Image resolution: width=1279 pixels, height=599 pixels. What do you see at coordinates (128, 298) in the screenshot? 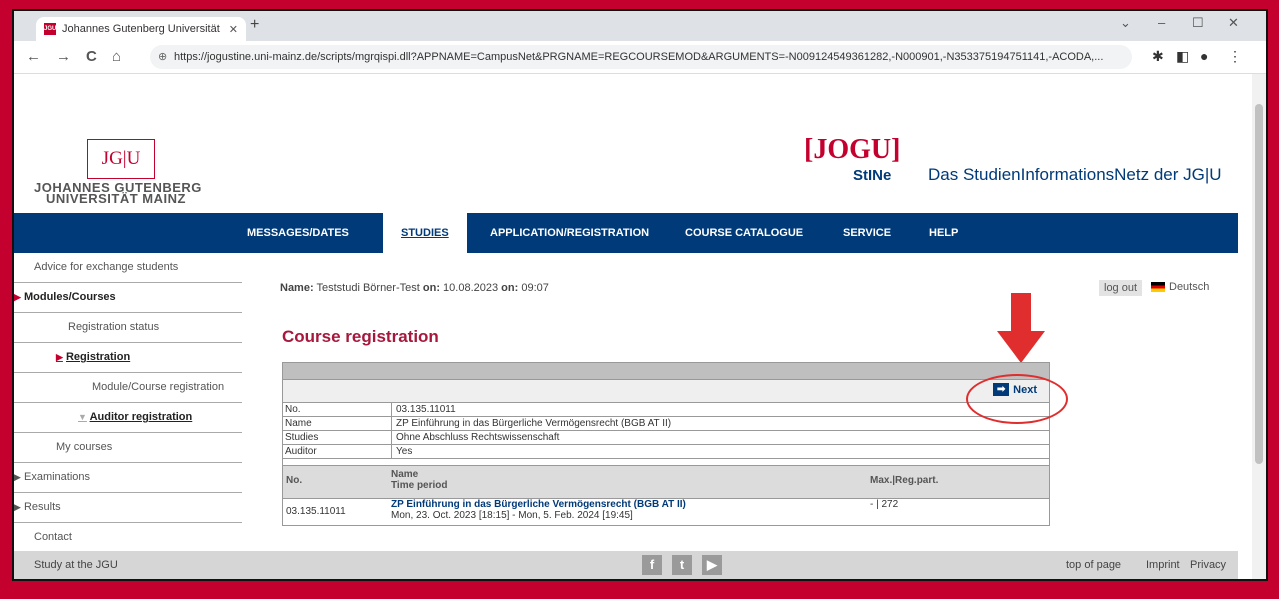
I see `sidebar-item-modules-courses: ▶ Modules/Courses` at bounding box center [128, 298].